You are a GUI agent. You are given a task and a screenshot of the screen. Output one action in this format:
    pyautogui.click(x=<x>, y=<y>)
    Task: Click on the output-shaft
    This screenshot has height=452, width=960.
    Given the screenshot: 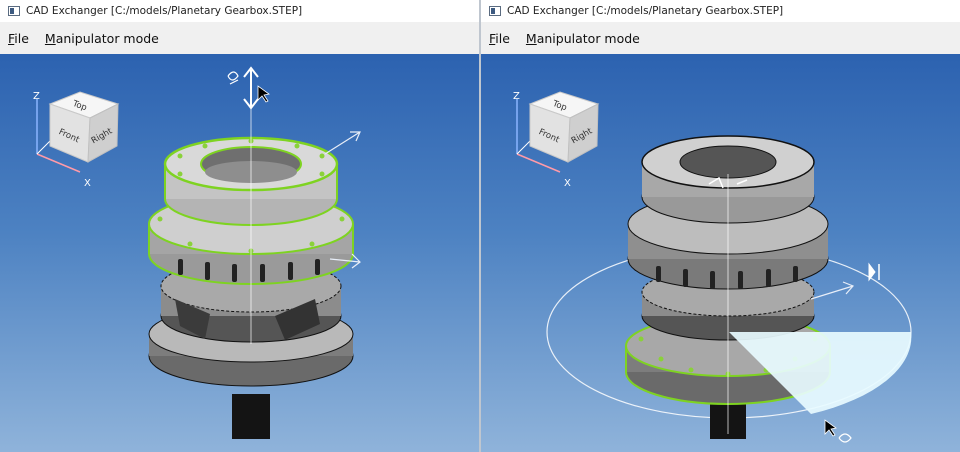 What is the action you would take?
    pyautogui.click(x=251, y=416)
    